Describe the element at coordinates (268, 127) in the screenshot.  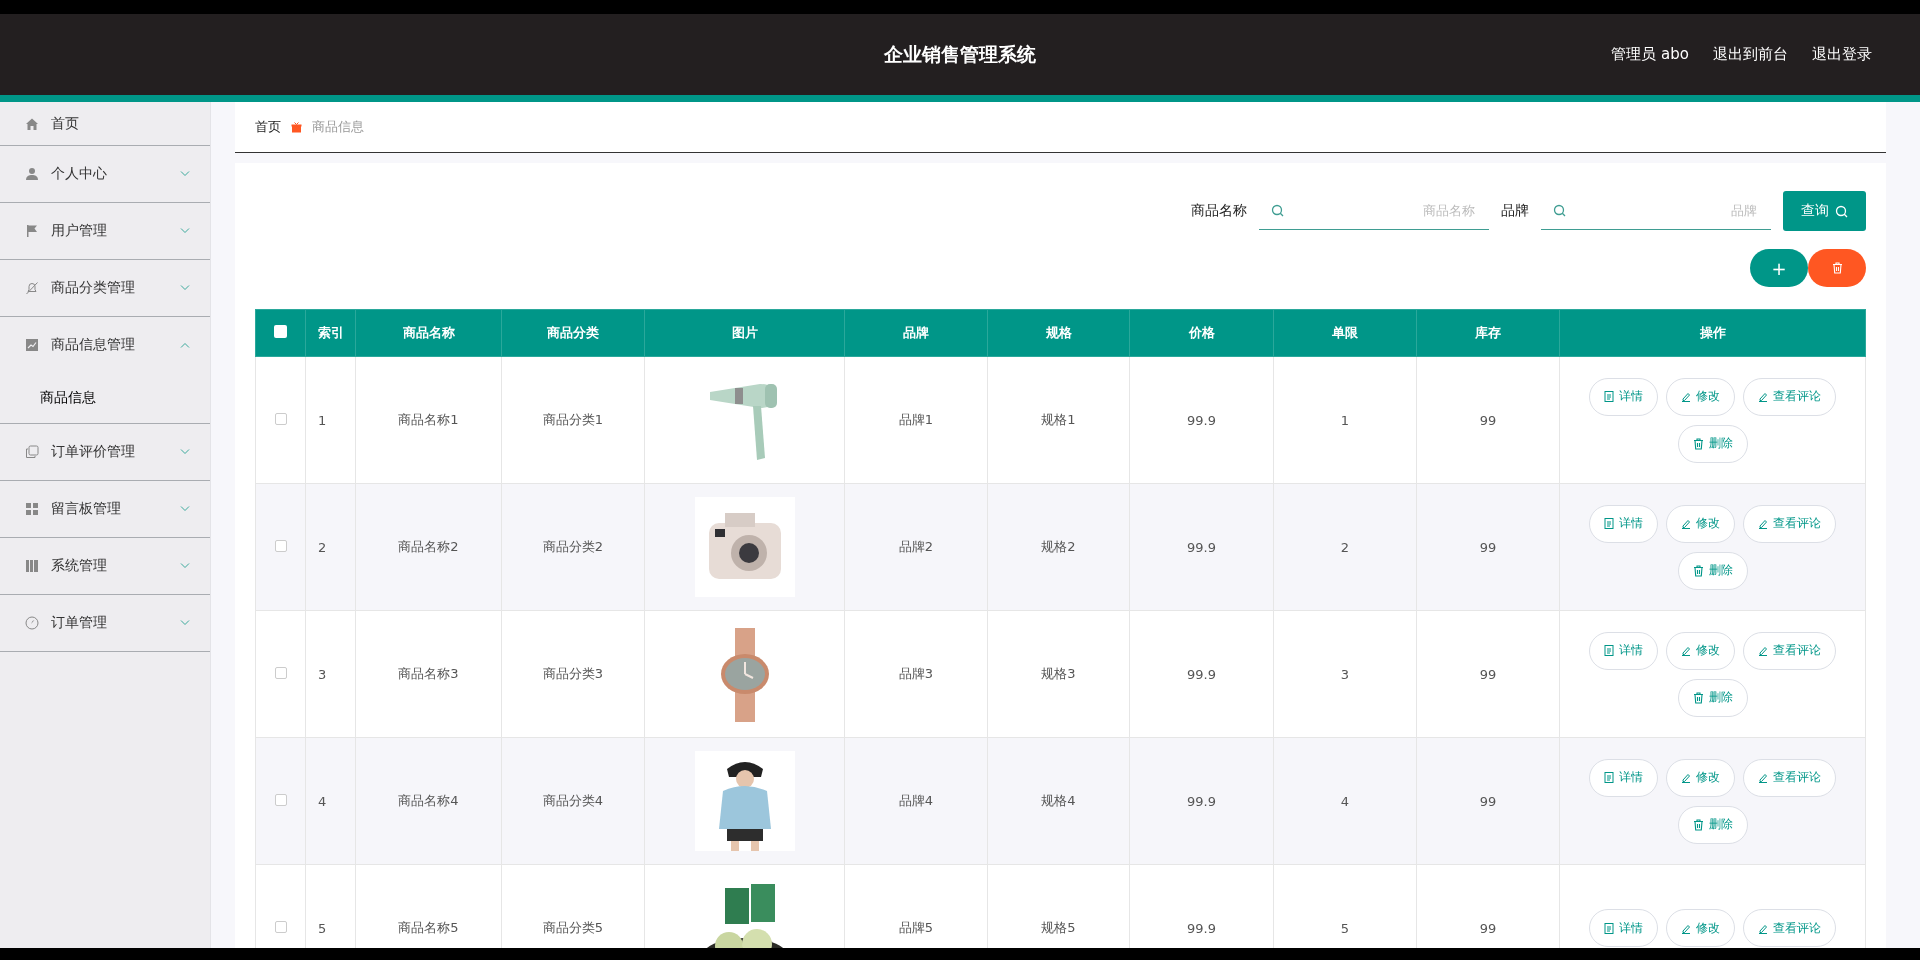
I see `breadcrumb-link: 首页` at that location.